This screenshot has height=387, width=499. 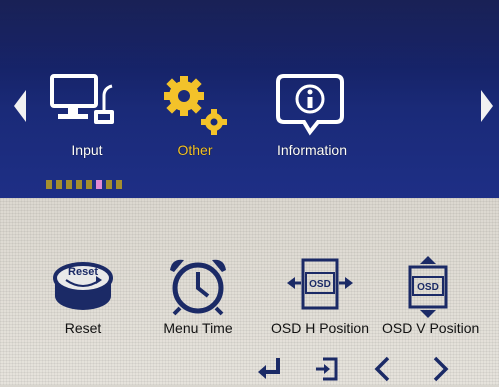 What do you see at coordinates (487, 106) in the screenshot?
I see `scroll-right-arrow` at bounding box center [487, 106].